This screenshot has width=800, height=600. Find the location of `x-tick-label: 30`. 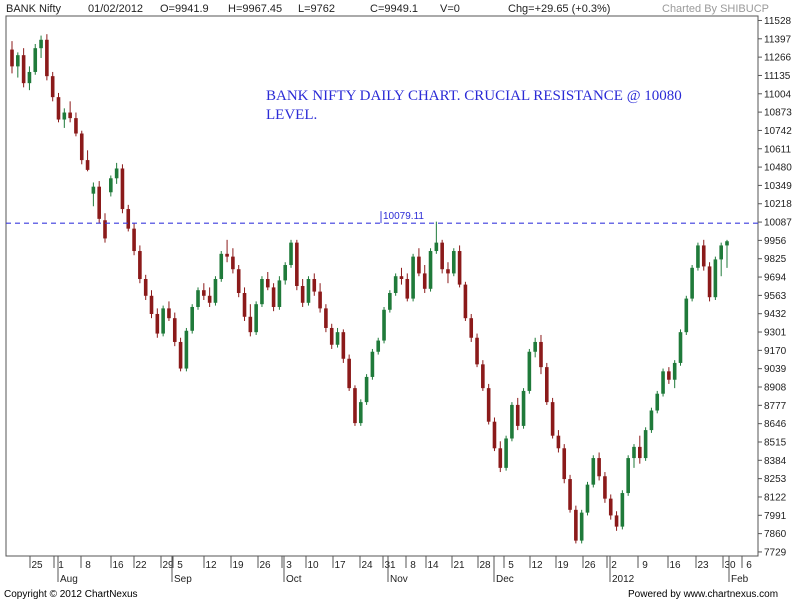

x-tick-label: 30 is located at coordinates (730, 565).